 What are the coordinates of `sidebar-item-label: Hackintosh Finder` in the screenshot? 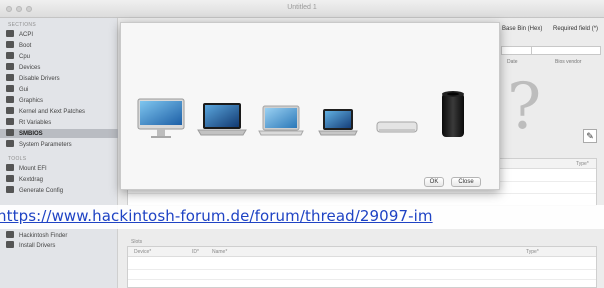 It's located at (43, 236).